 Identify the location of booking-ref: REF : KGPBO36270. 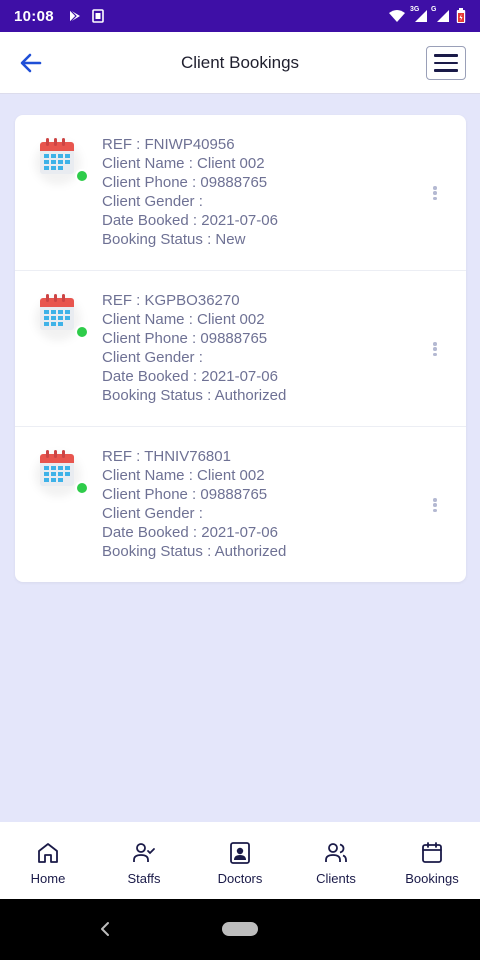
(171, 300).